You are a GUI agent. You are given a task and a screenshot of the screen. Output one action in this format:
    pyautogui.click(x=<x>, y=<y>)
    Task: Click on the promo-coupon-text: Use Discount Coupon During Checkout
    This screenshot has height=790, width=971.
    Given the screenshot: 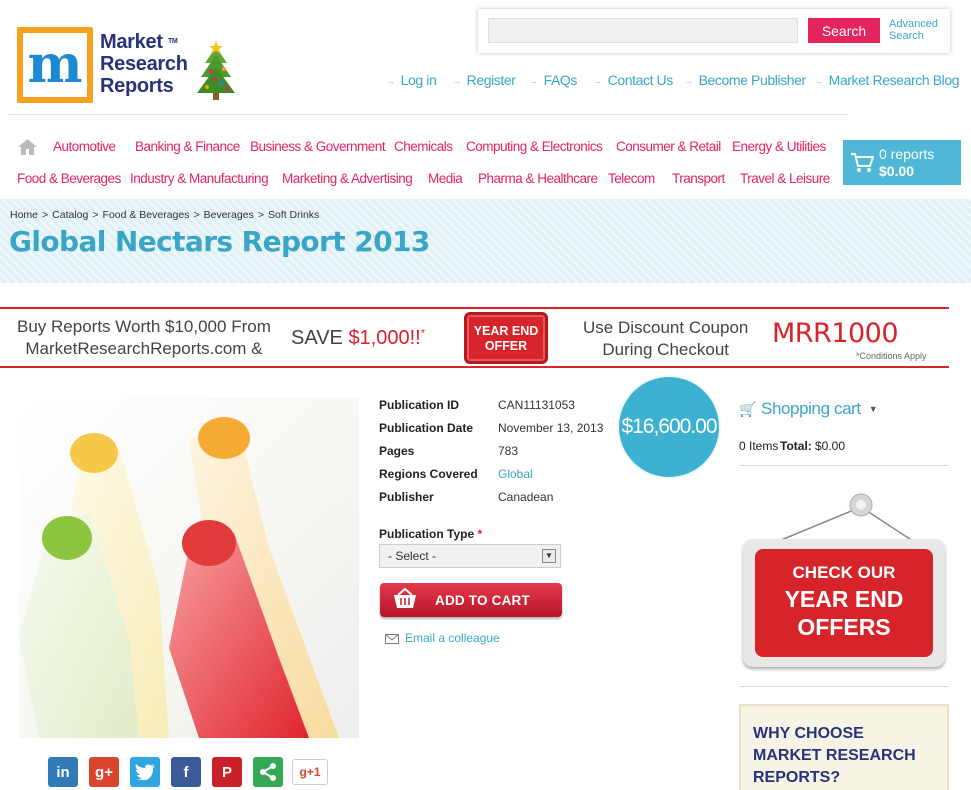 What is the action you would take?
    pyautogui.click(x=666, y=338)
    